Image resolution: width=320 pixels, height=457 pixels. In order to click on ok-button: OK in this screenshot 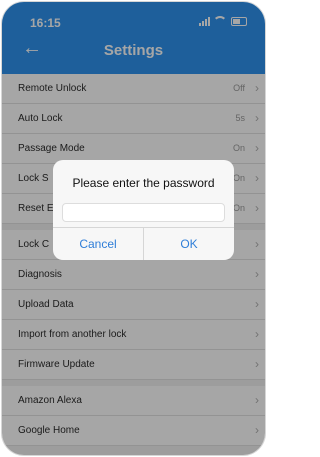, I will do `click(189, 244)`.